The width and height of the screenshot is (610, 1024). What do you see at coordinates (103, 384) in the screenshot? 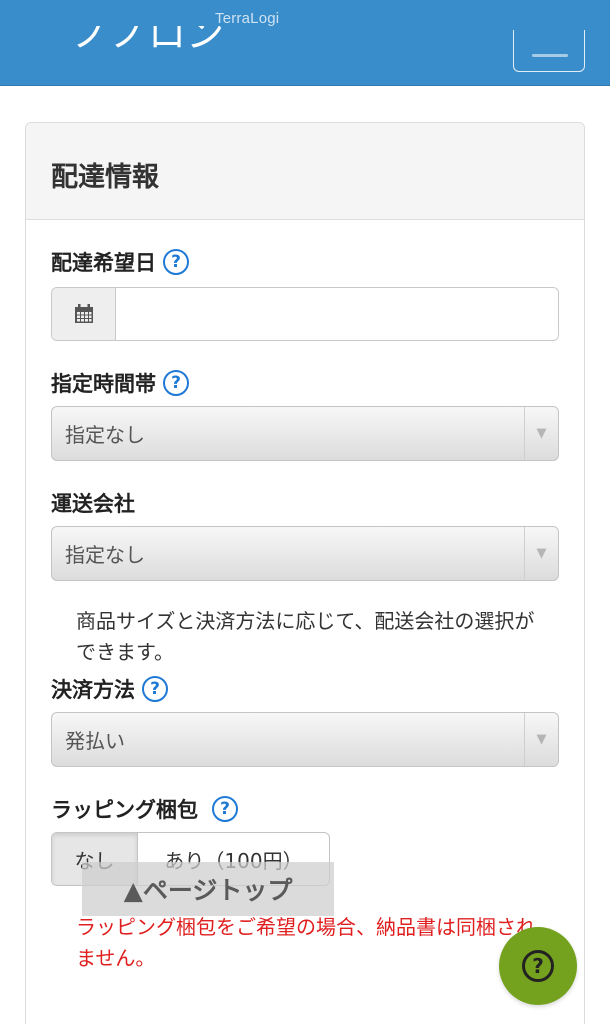
I see `time-slot-label-text: 指定時間帯` at bounding box center [103, 384].